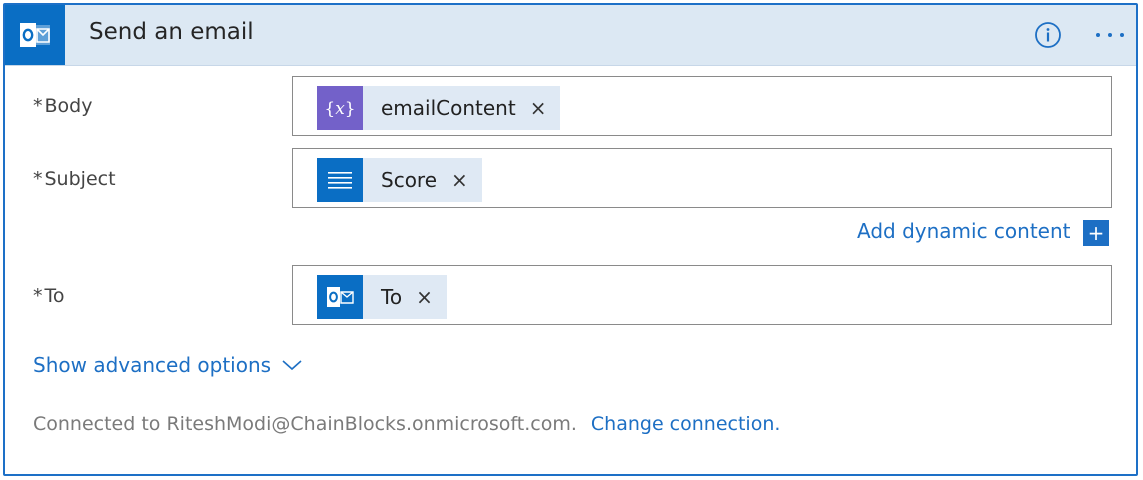 This screenshot has width=1143, height=480. Describe the element at coordinates (80, 179) in the screenshot. I see `subject-label-text: Subject` at that location.